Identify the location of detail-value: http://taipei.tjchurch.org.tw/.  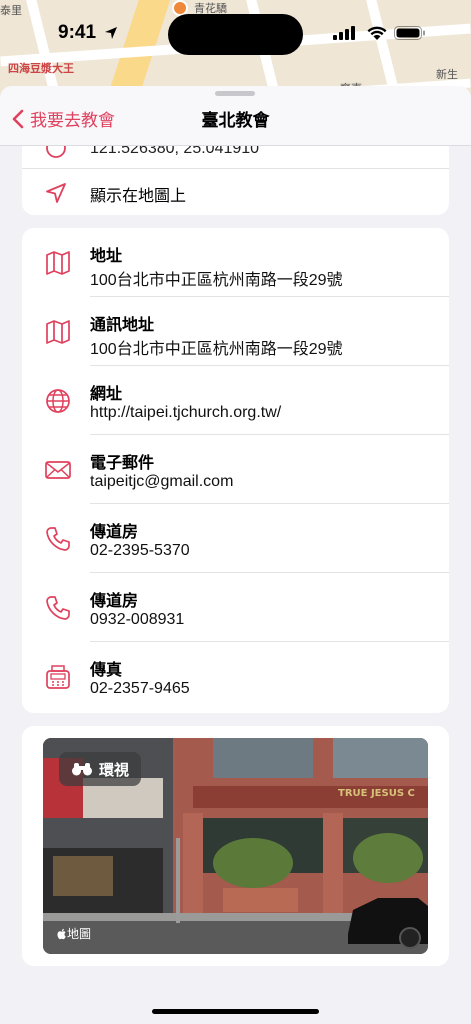
(186, 412).